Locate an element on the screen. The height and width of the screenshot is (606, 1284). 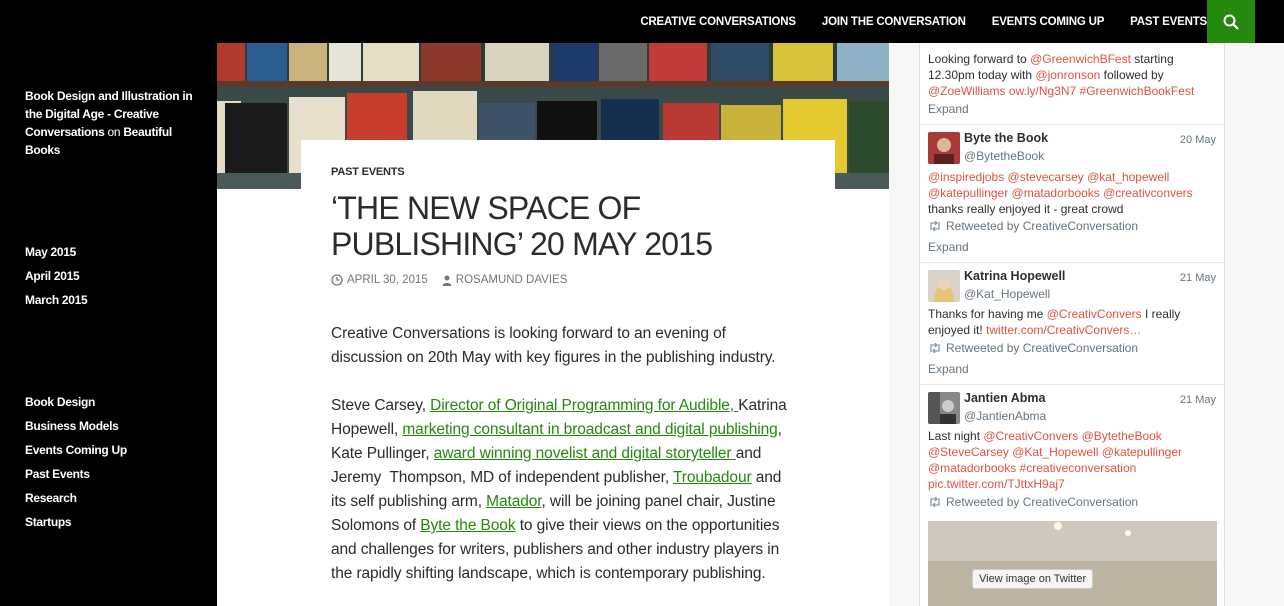
category-link-past-events: Past Events is located at coordinates (57, 474).